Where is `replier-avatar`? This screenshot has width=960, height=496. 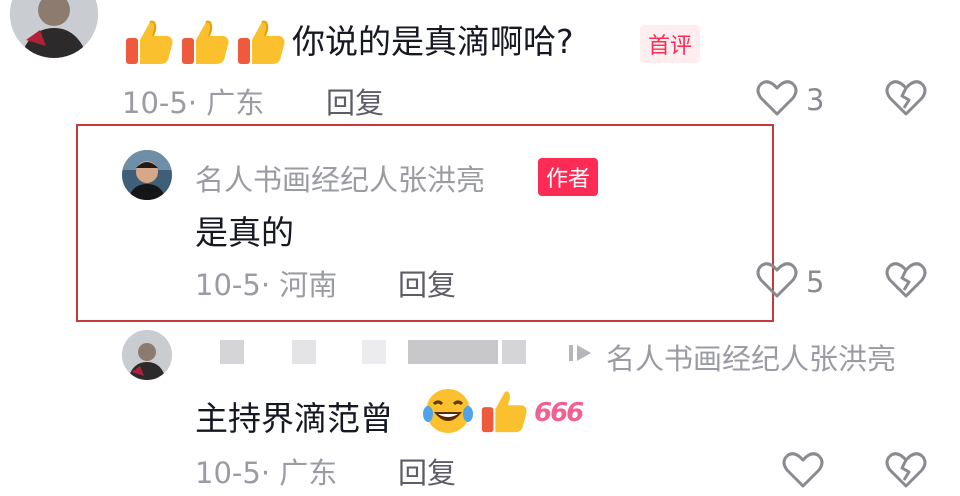 replier-avatar is located at coordinates (147, 355).